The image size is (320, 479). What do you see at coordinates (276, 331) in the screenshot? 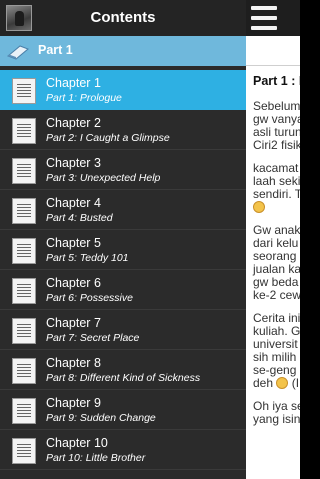
I see `reader-text: kuliah. G` at bounding box center [276, 331].